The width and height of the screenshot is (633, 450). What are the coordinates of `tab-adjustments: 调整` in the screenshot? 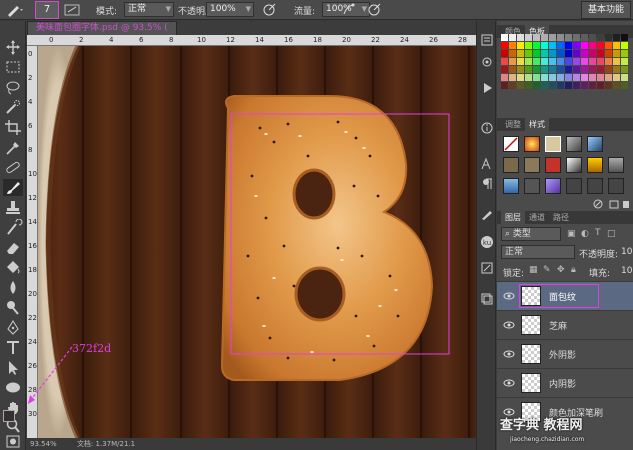 It's located at (513, 124).